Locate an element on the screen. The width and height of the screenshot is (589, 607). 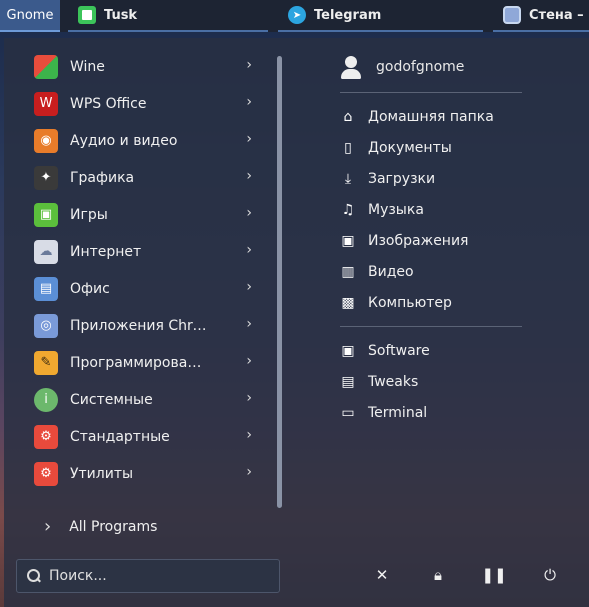
session-buttons: ✕ 🔒︎ ❚❚ ⏻ is located at coordinates (466, 575).